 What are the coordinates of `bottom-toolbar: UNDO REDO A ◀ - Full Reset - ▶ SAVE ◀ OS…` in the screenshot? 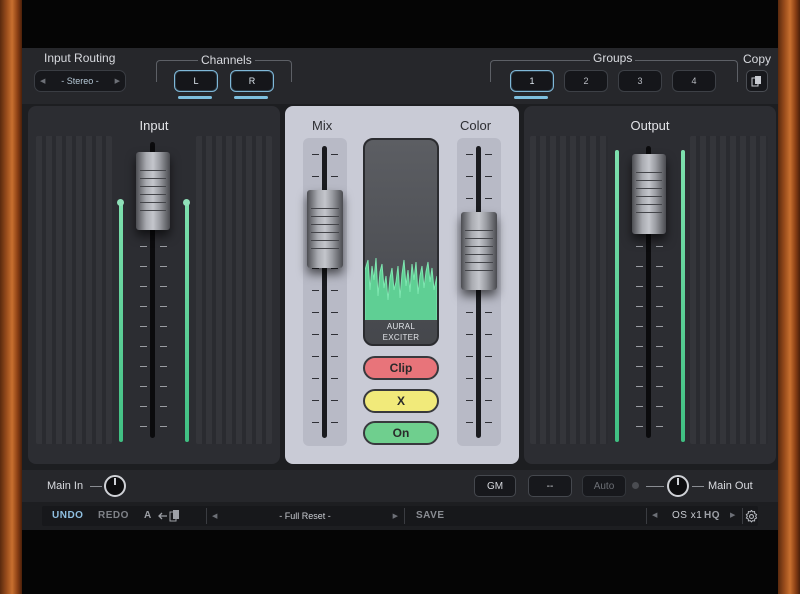 It's located at (400, 516).